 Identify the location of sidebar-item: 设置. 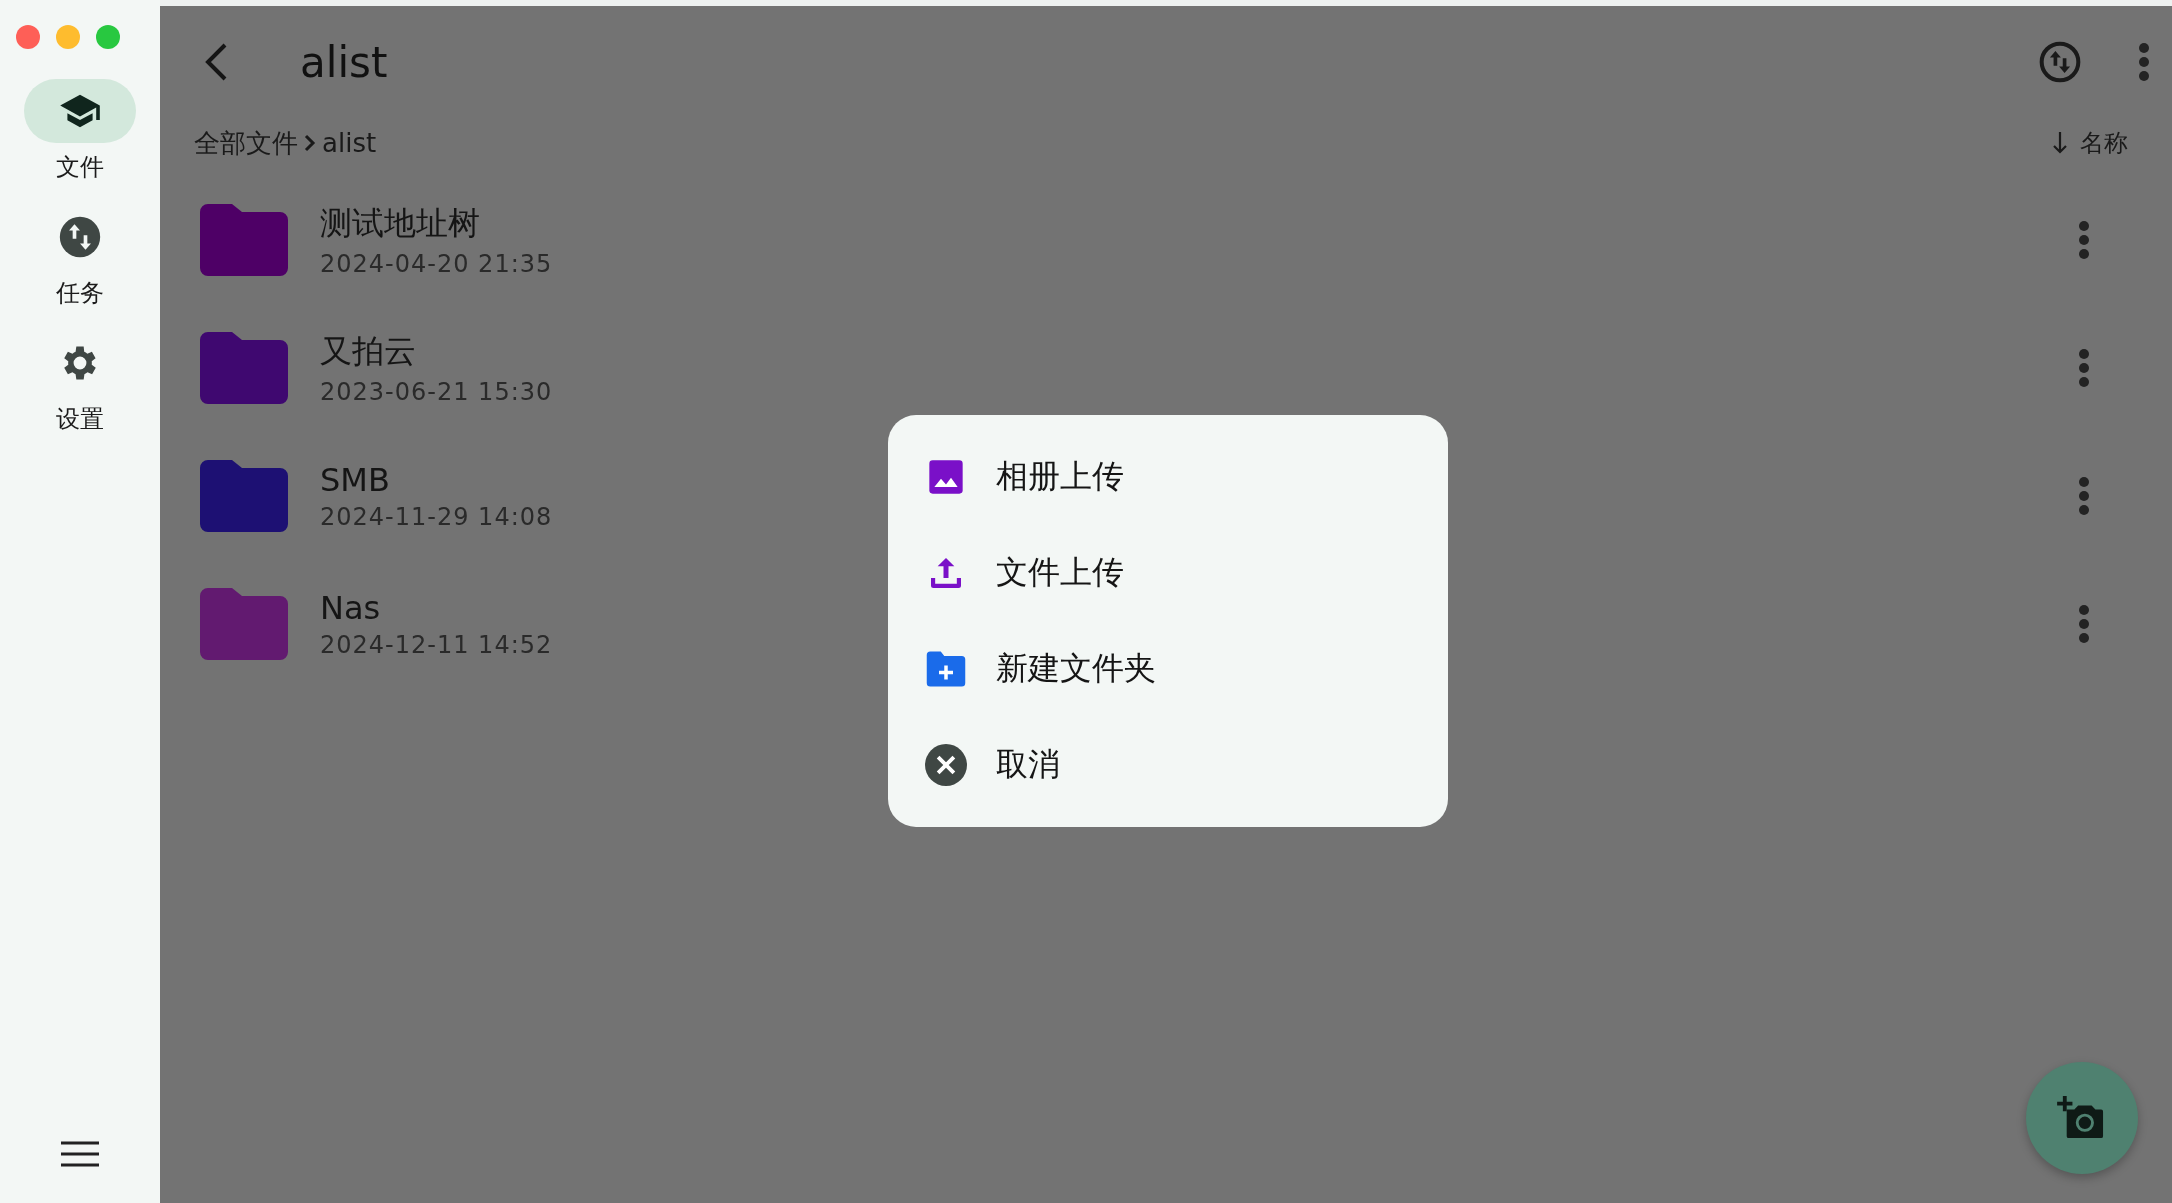
(80, 383).